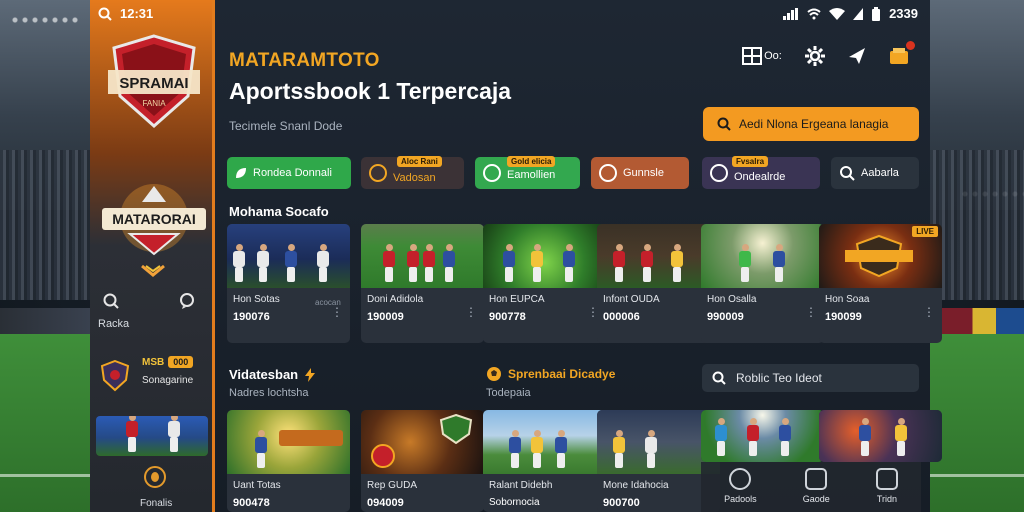  Describe the element at coordinates (816, 499) in the screenshot. I see `bottom-nav-label: Gaode` at that location.